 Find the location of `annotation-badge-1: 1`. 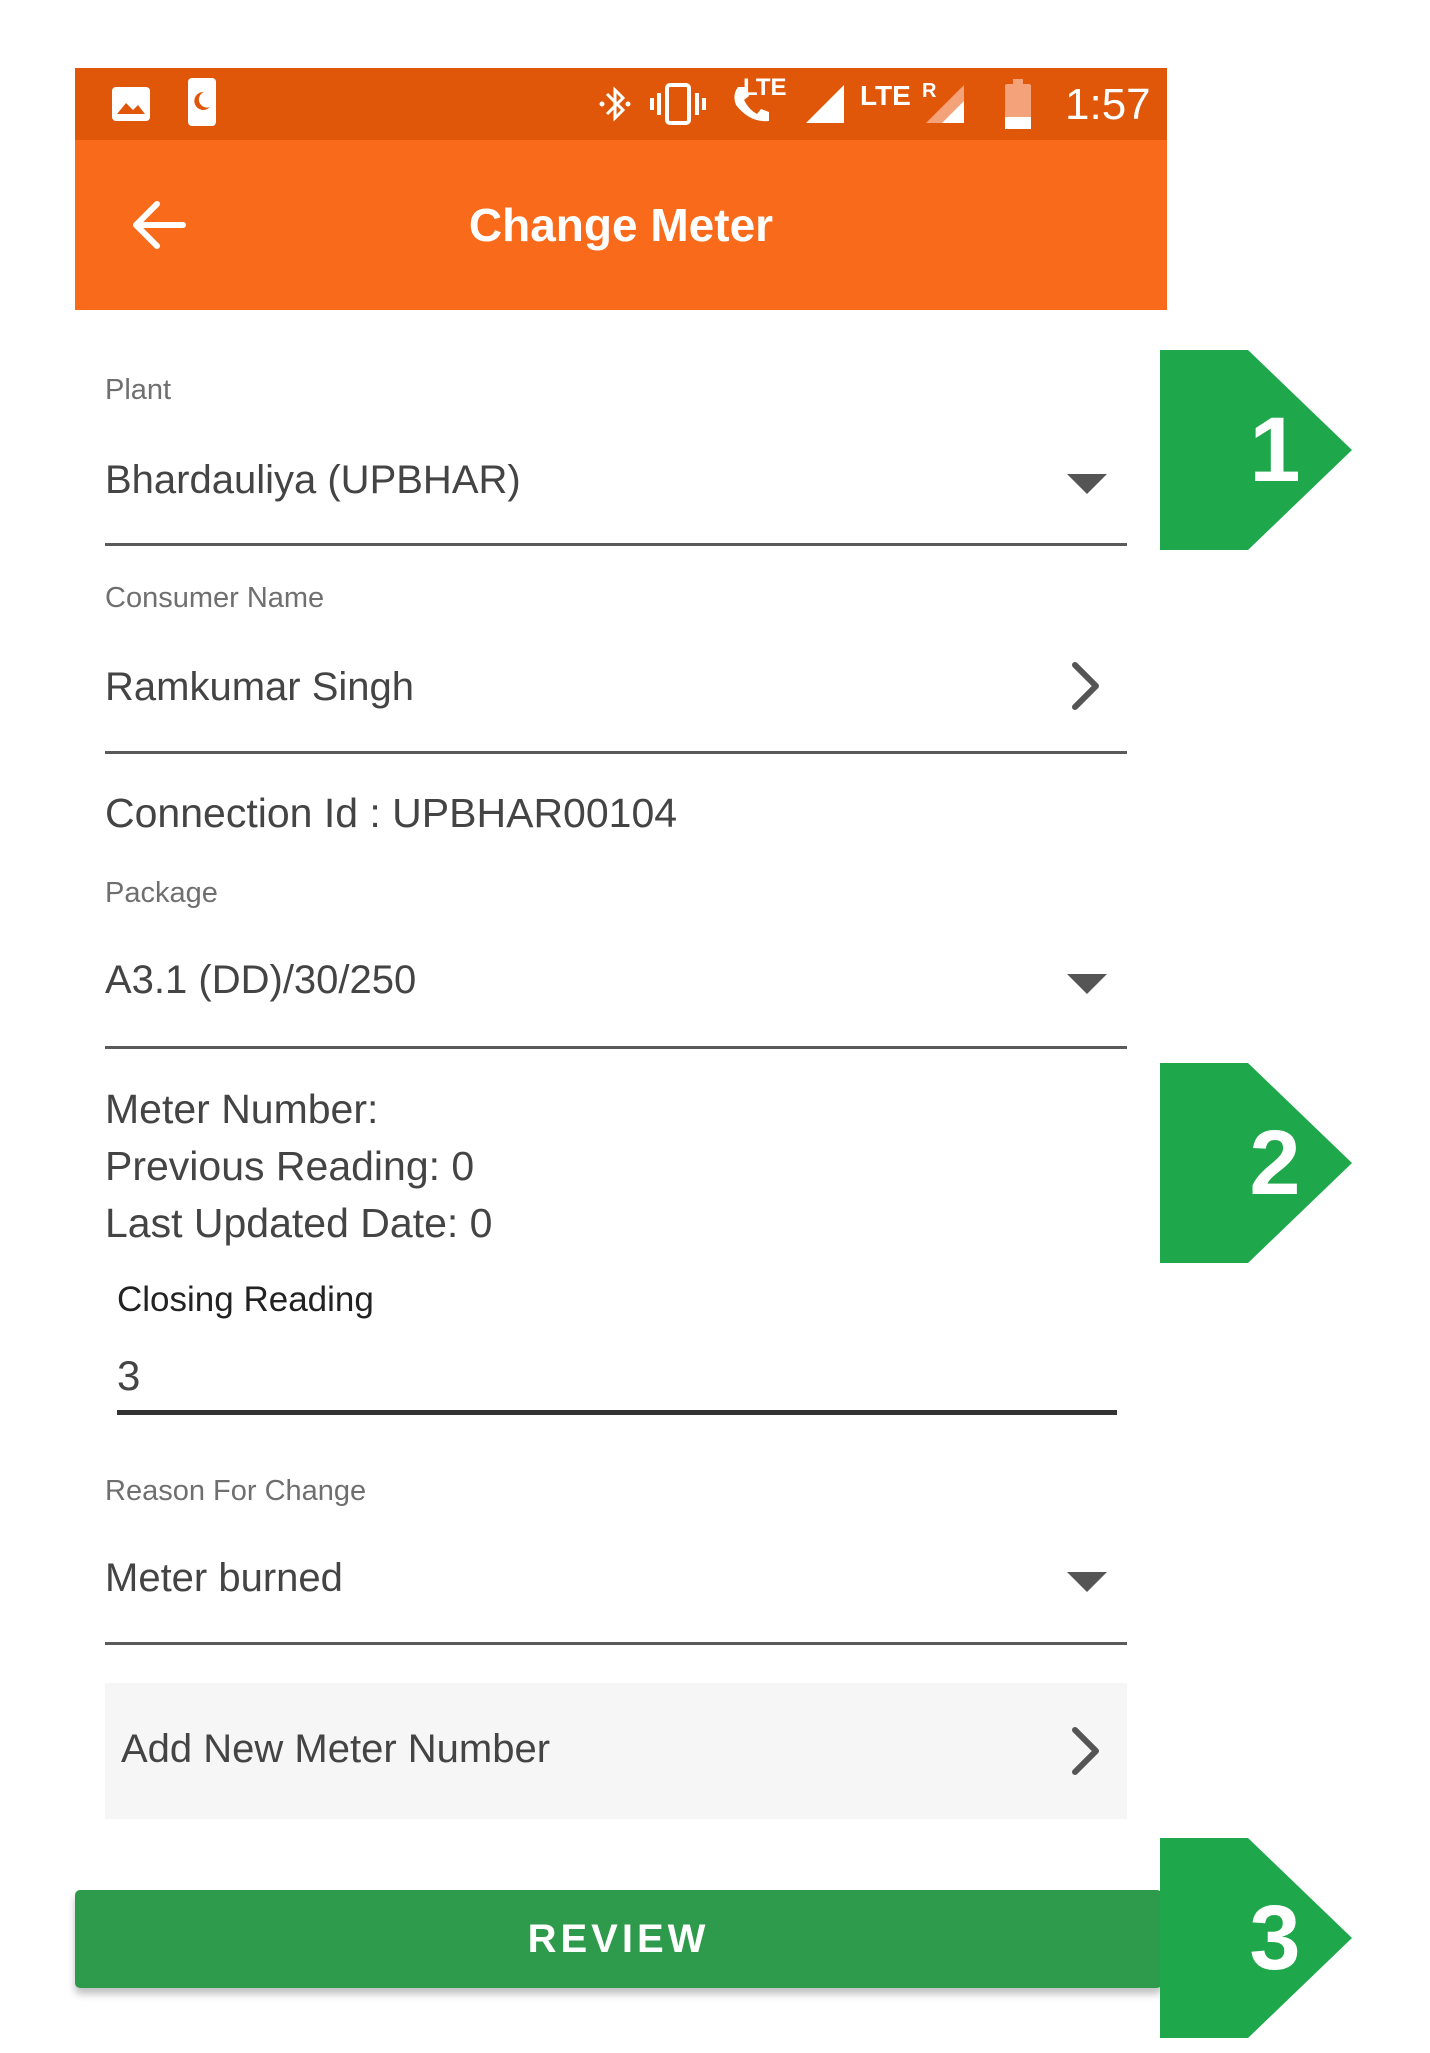

annotation-badge-1: 1 is located at coordinates (1256, 450).